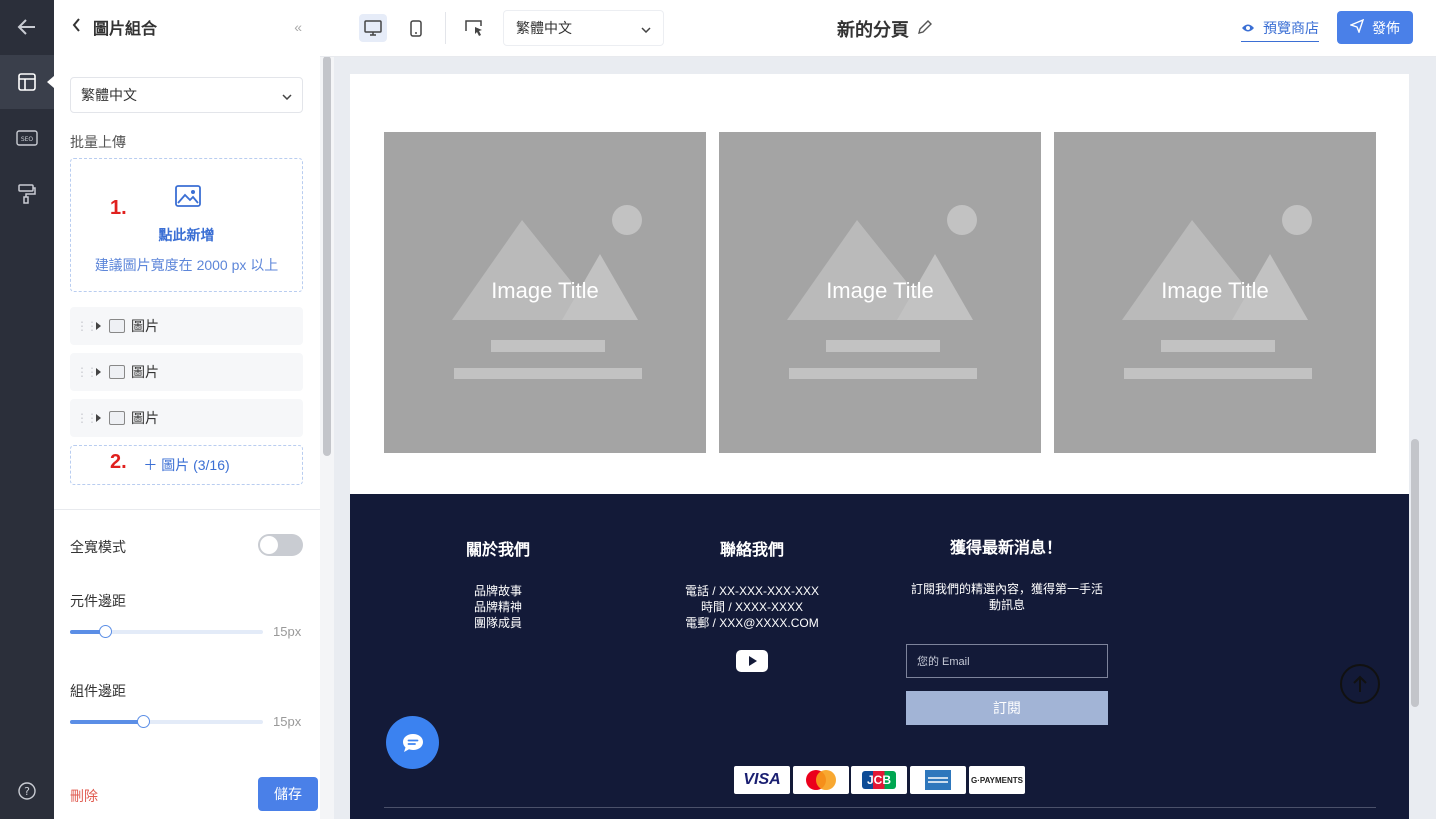 Image resolution: width=1436 pixels, height=819 pixels. What do you see at coordinates (583, 28) in the screenshot?
I see `toolbar-language-select: 繁體中文` at bounding box center [583, 28].